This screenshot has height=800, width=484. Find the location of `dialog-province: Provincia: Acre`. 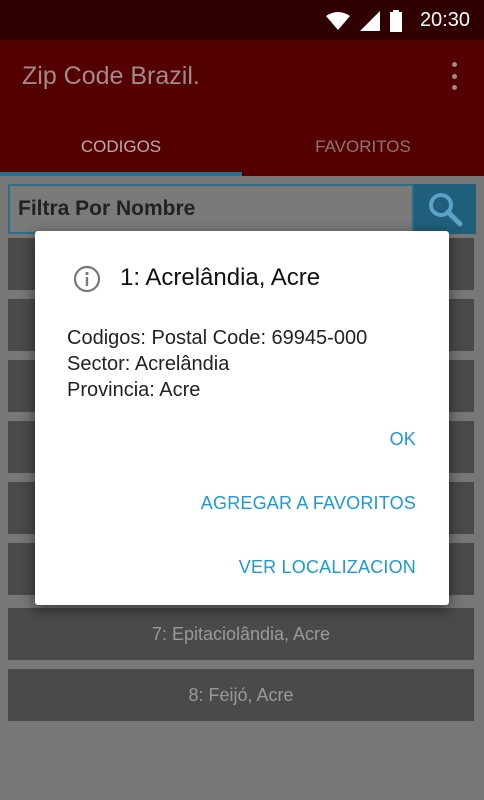

dialog-province: Provincia: Acre is located at coordinates (134, 390).